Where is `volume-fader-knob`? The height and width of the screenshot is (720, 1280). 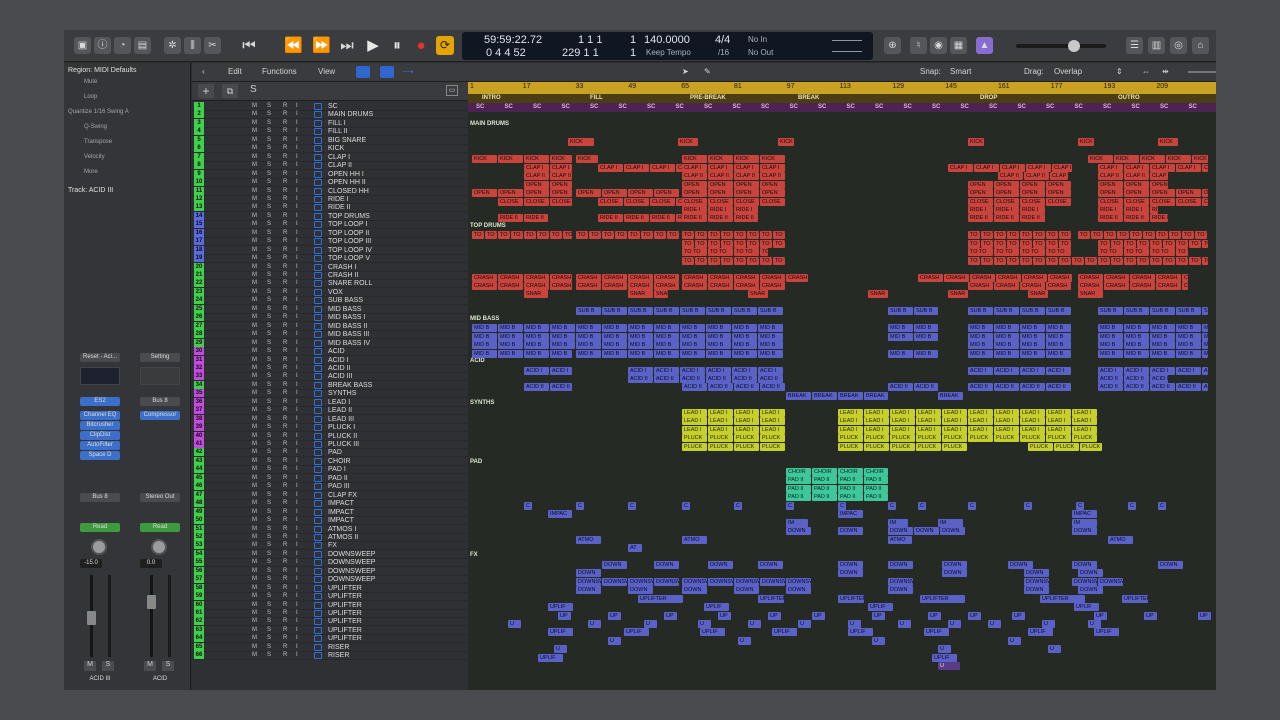
volume-fader-knob is located at coordinates (91, 618).